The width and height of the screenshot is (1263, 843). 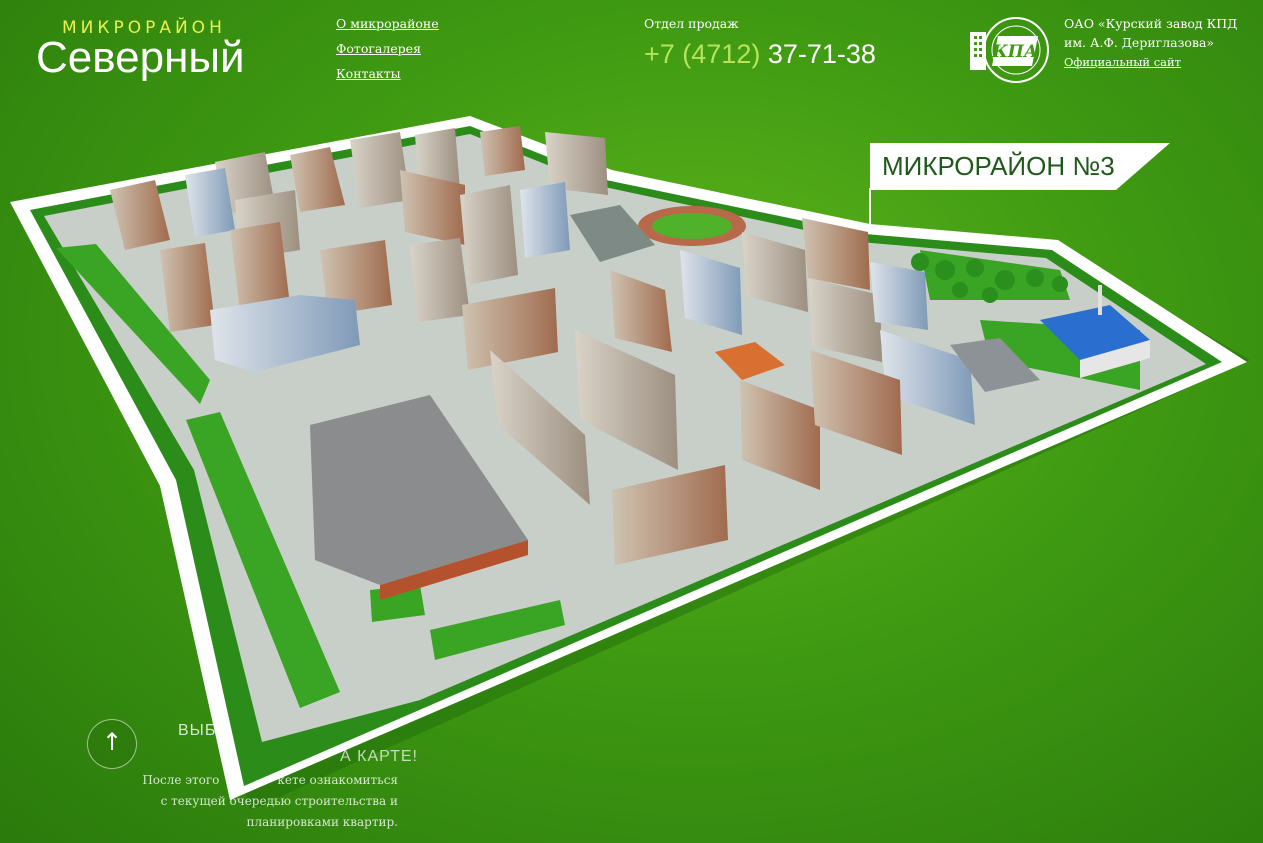 I want to click on logo-text: КПА, so click(x=1014, y=52).